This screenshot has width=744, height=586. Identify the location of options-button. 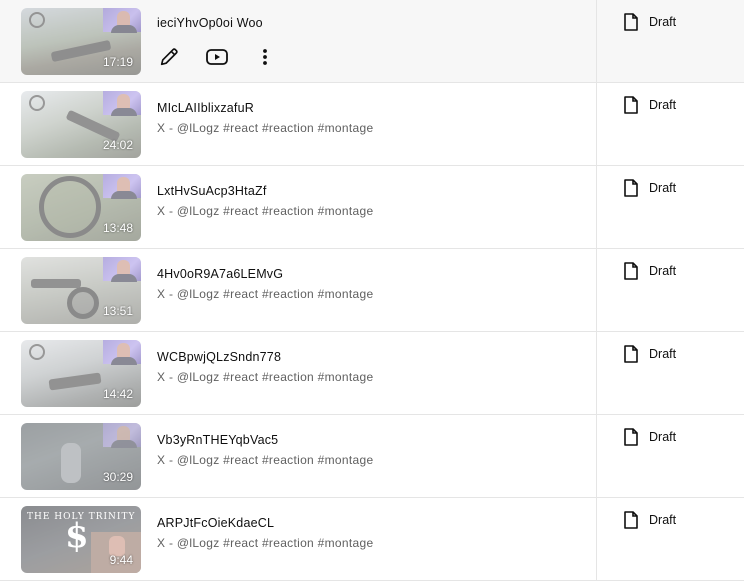
(265, 57).